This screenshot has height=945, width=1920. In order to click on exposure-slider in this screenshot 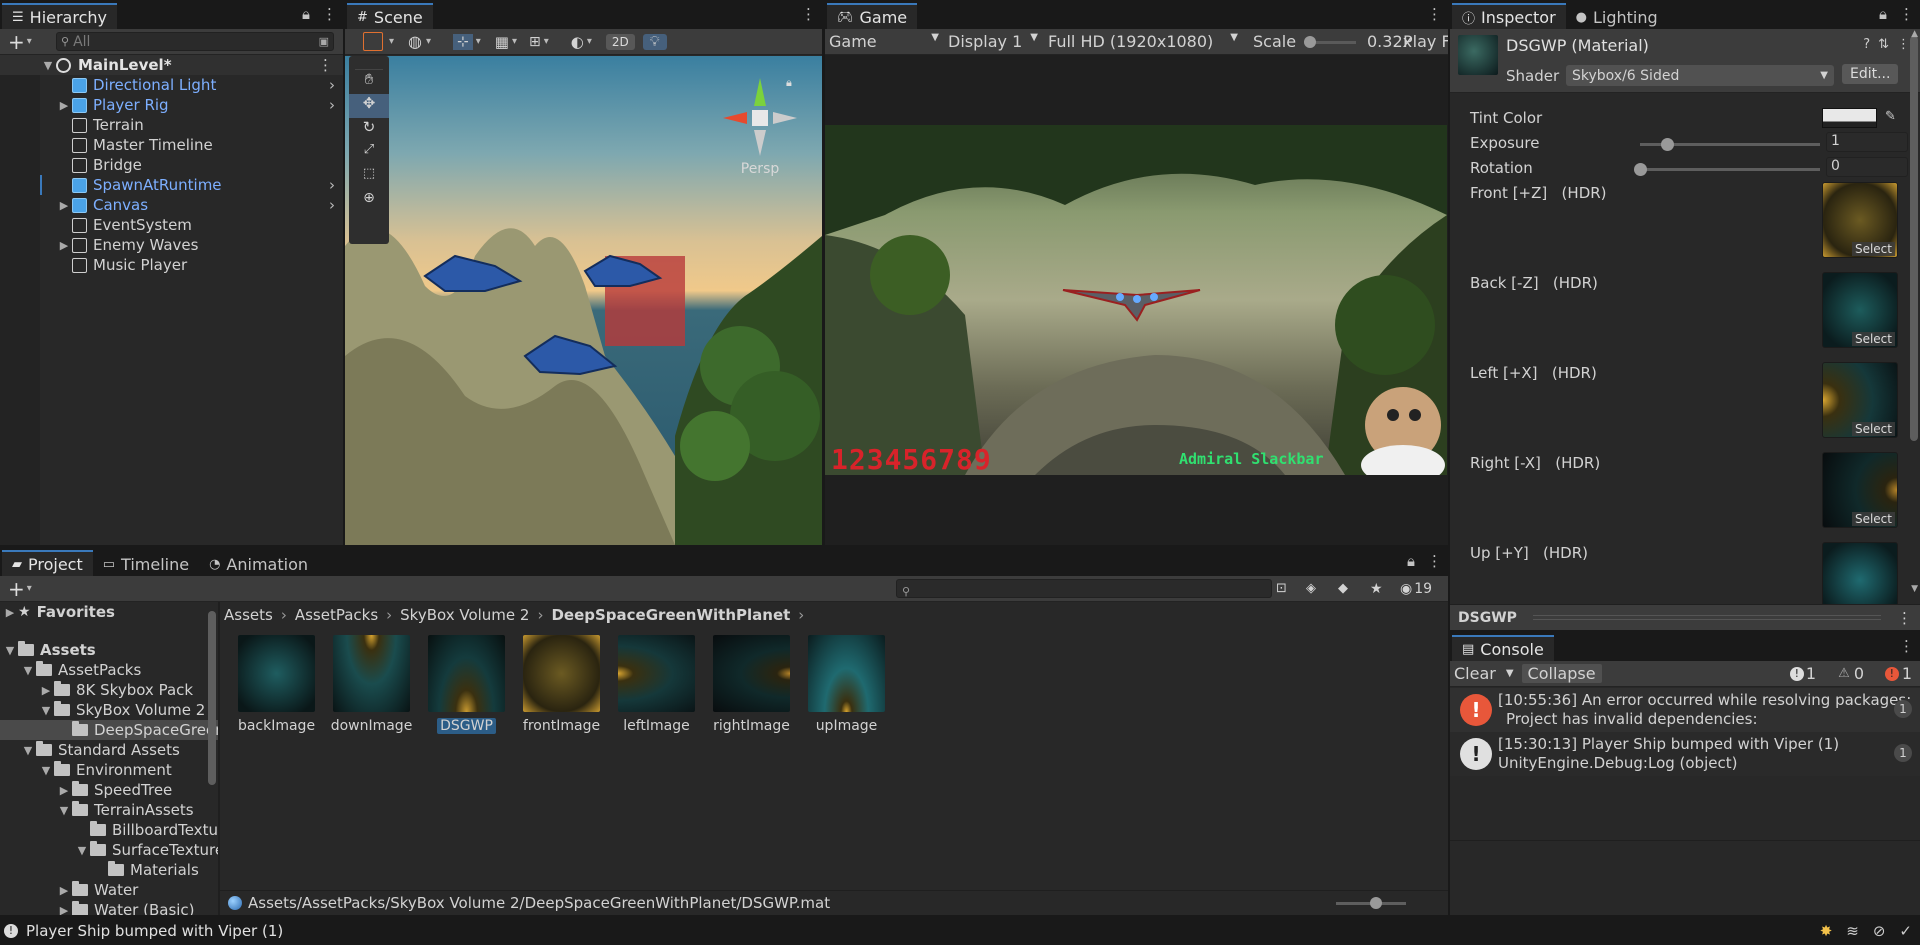, I will do `click(1730, 144)`.